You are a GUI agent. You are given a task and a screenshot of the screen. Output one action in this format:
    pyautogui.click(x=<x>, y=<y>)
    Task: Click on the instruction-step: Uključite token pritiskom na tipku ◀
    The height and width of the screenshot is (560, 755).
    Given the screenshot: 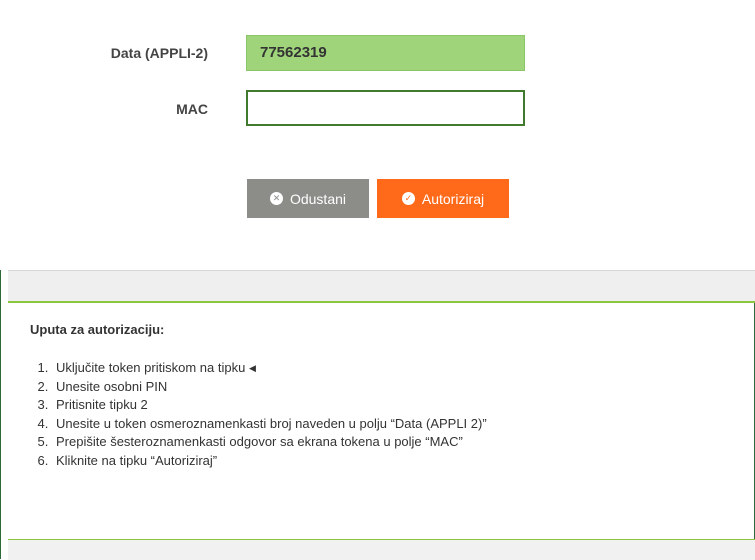 What is the action you would take?
    pyautogui.click(x=269, y=368)
    